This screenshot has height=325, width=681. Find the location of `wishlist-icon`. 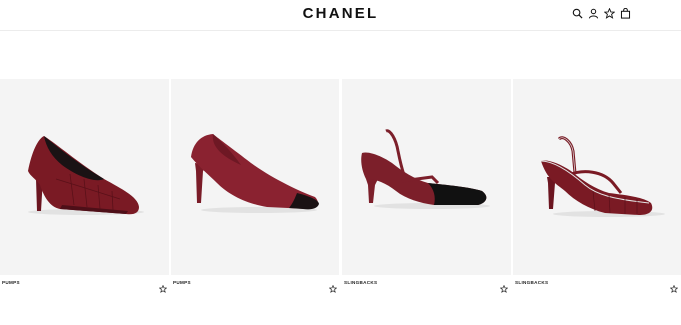

wishlist-icon is located at coordinates (609, 13).